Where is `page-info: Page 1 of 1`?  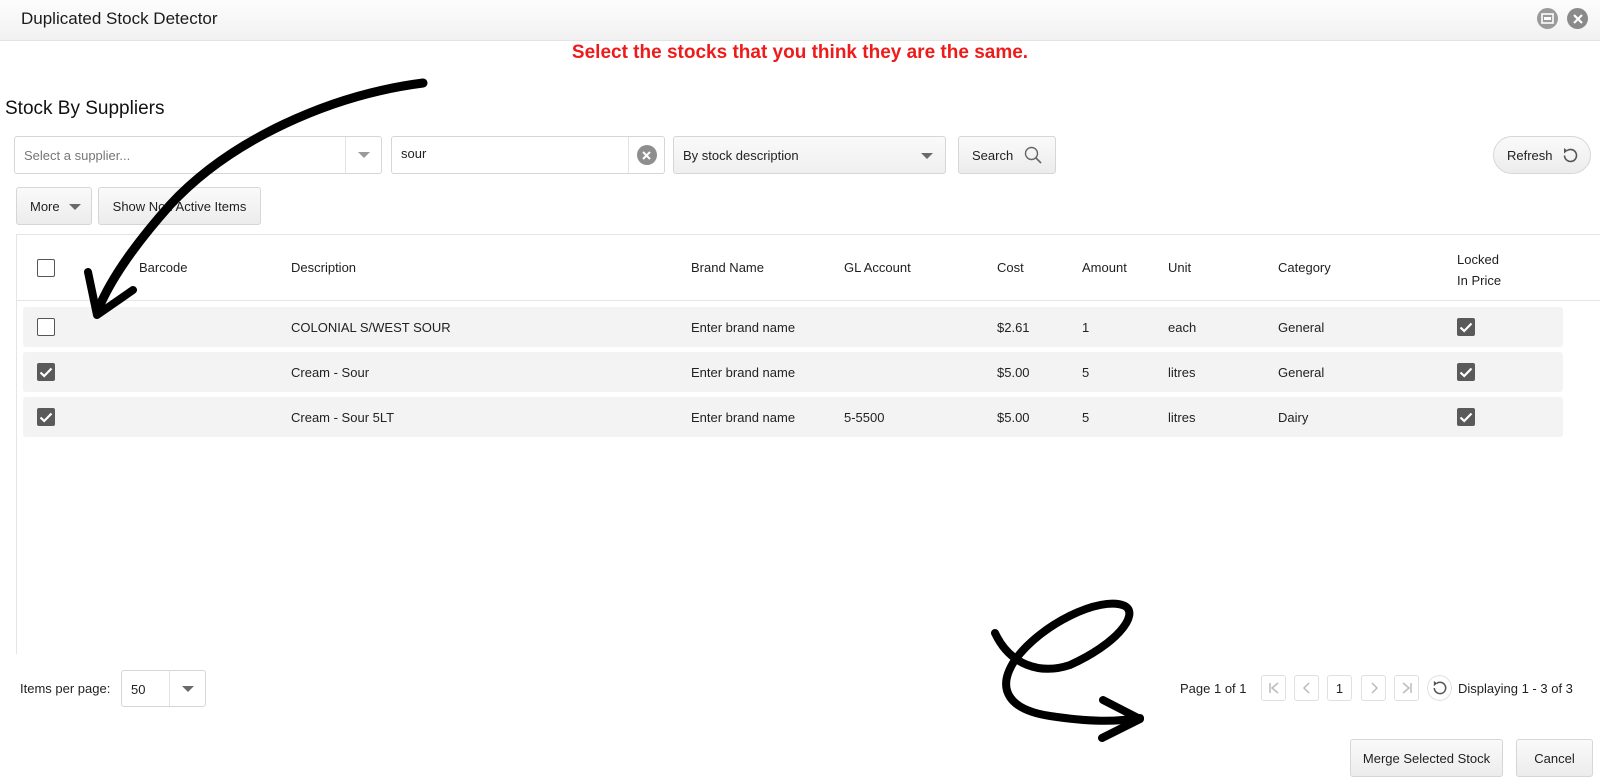
page-info: Page 1 of 1 is located at coordinates (1213, 688).